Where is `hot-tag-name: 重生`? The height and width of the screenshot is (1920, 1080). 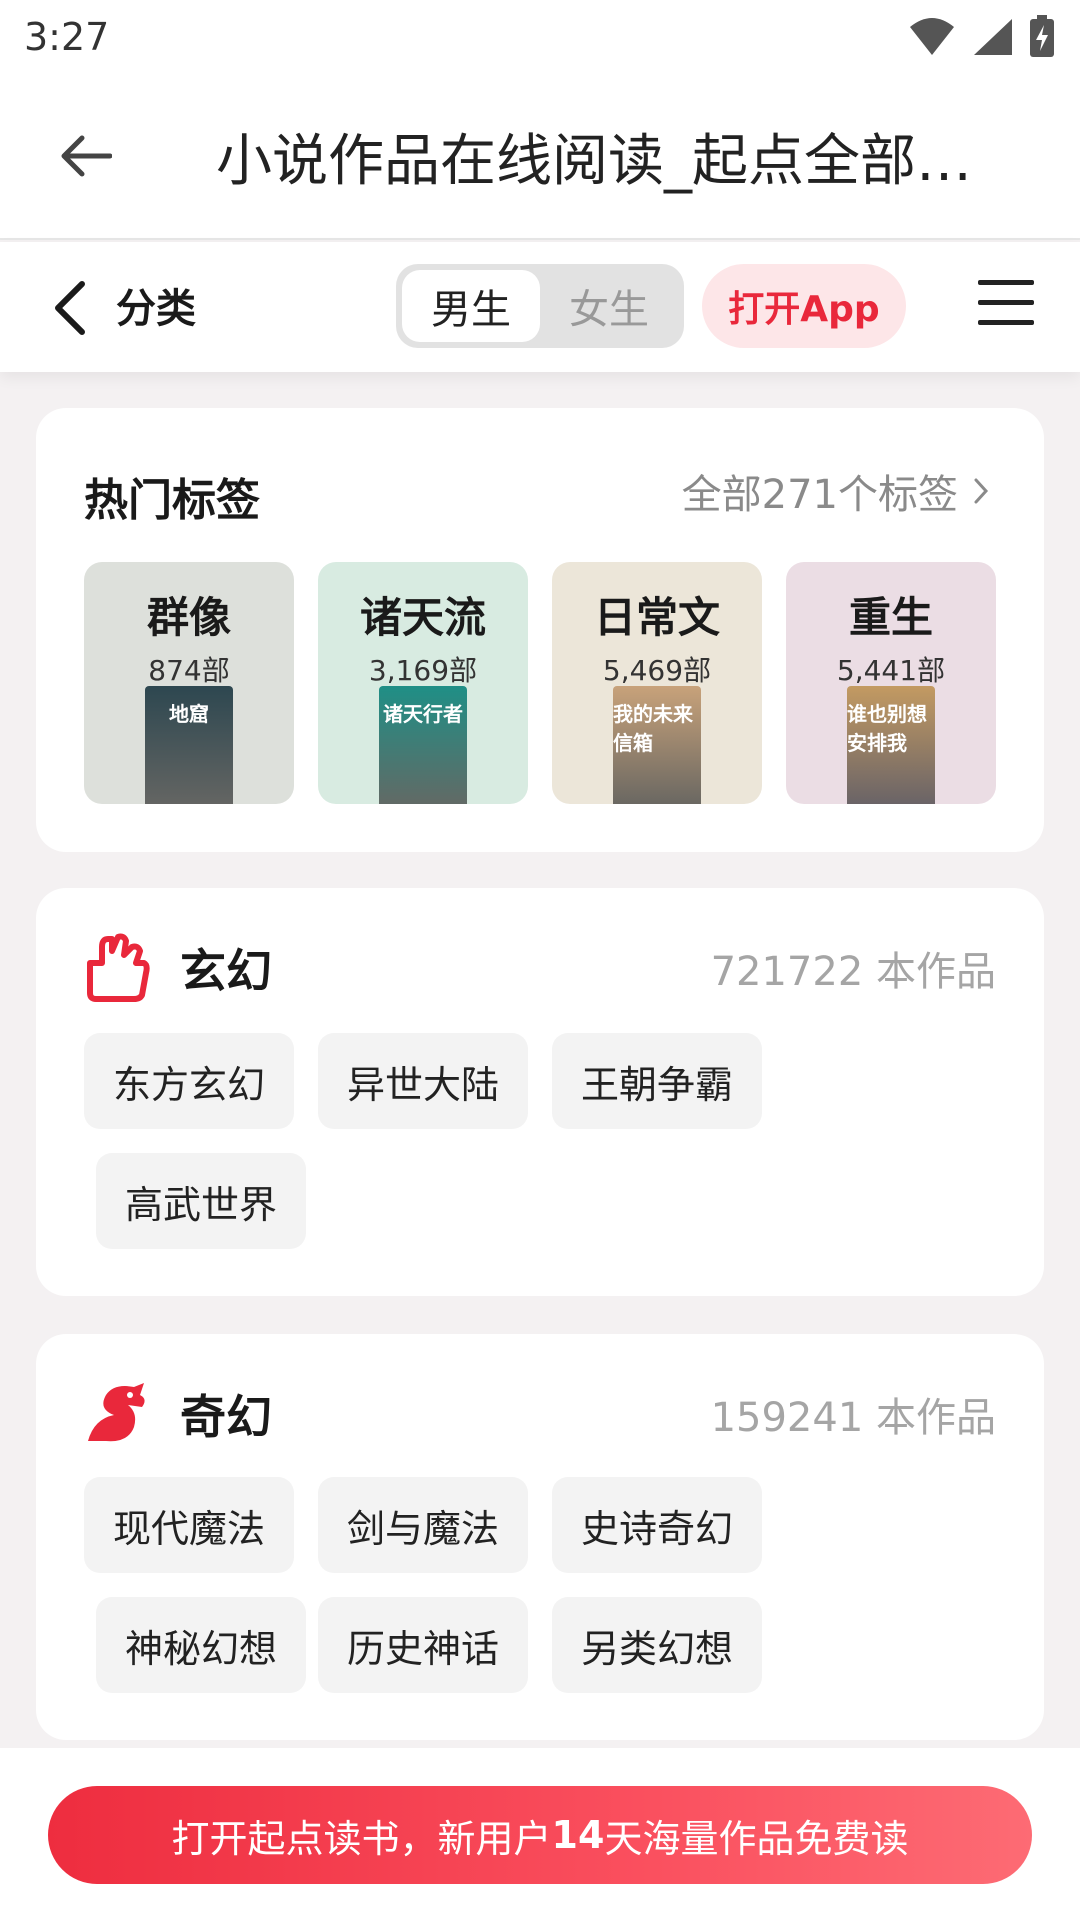 hot-tag-name: 重生 is located at coordinates (890, 617).